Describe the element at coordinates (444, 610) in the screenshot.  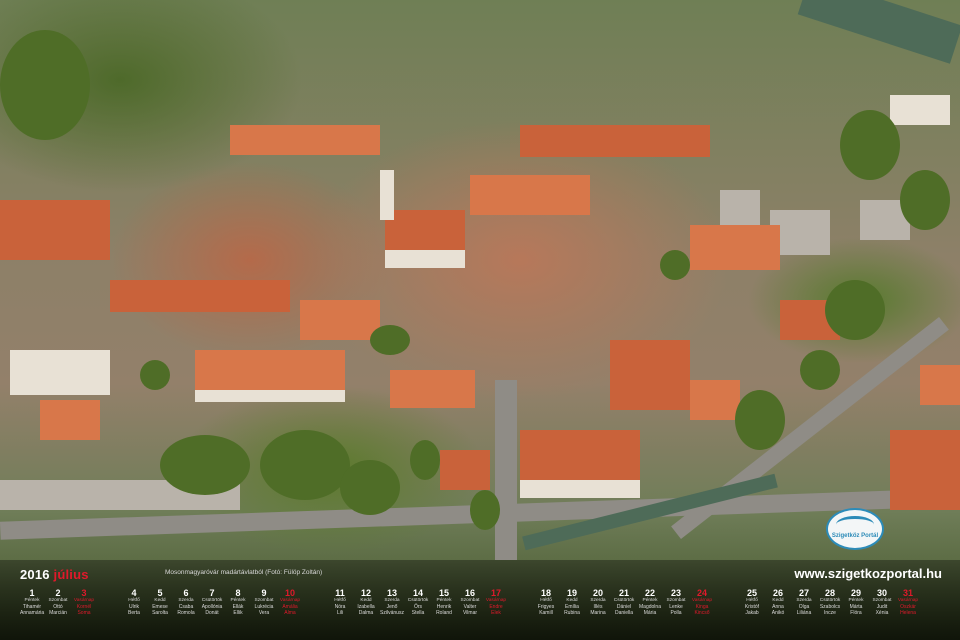
I see `nameday-label: Henrik Roland` at that location.